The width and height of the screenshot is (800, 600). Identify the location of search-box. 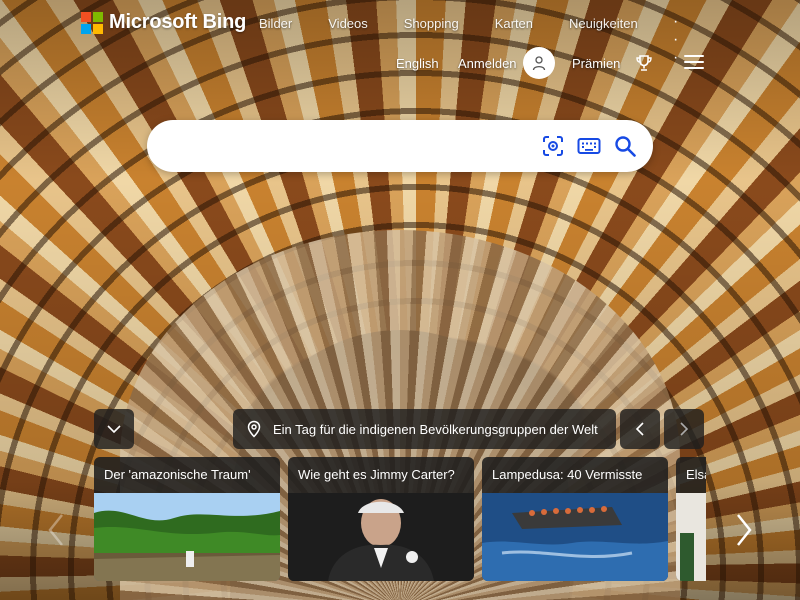
(400, 146).